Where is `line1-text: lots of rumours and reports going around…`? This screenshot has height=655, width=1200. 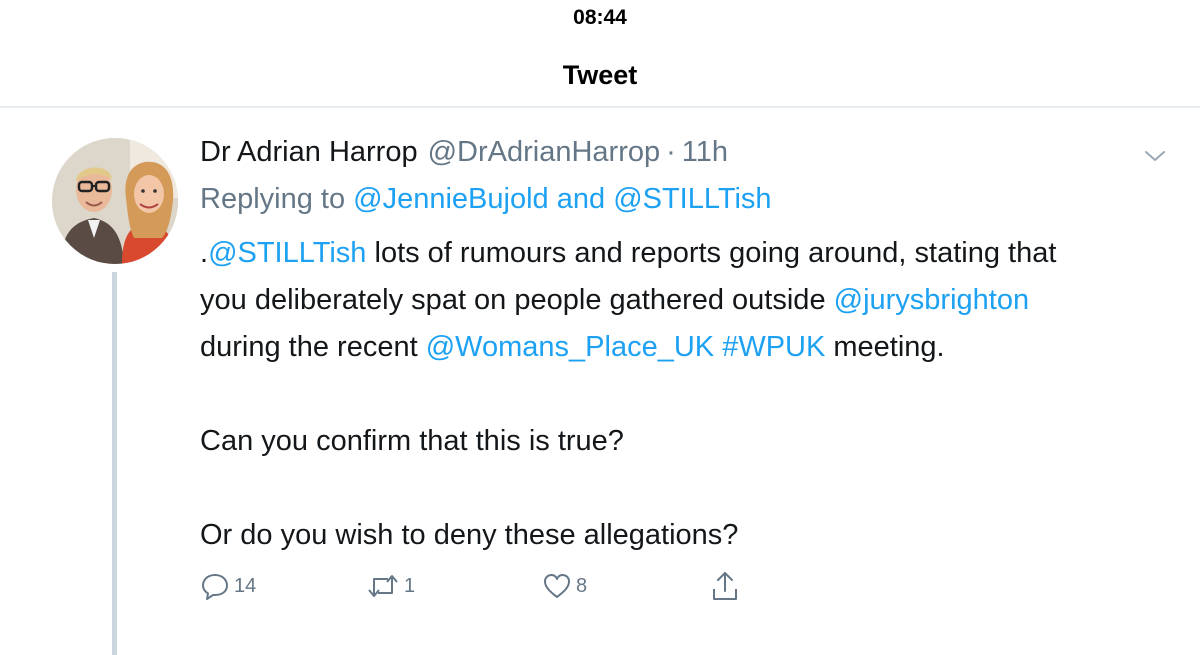 line1-text: lots of rumours and reports going around… is located at coordinates (711, 253).